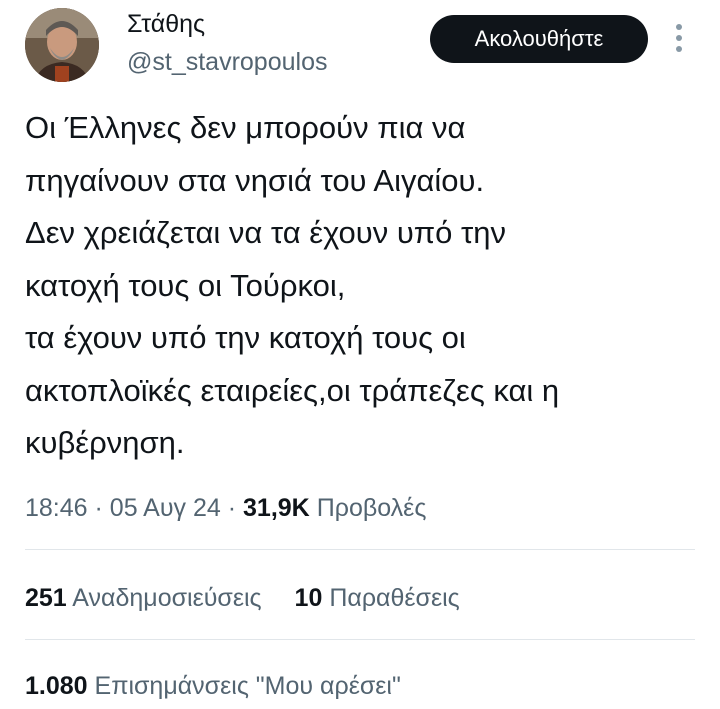 The image size is (720, 709). Describe the element at coordinates (360, 50) in the screenshot. I see `tweet-header: Στάθης @st_stavropoulos Ακολουθήστε` at that location.